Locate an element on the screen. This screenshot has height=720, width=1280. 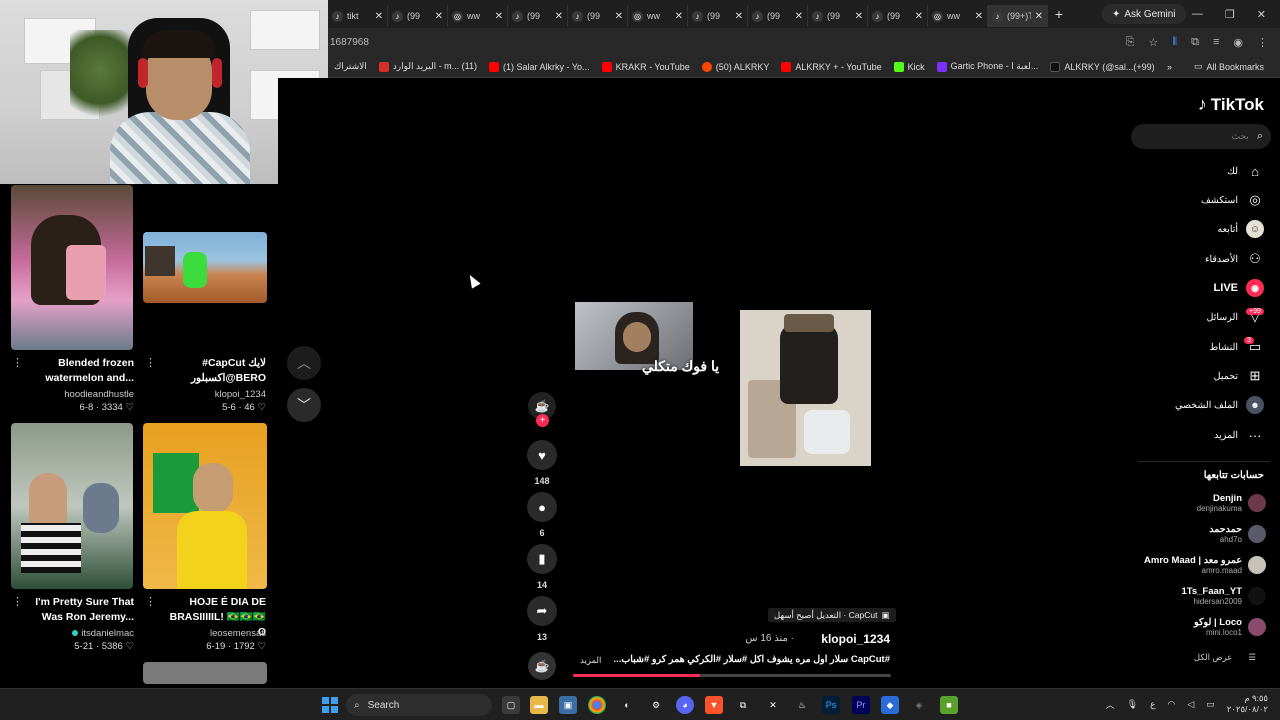
input-language: ع is located at coordinates (1152, 704).